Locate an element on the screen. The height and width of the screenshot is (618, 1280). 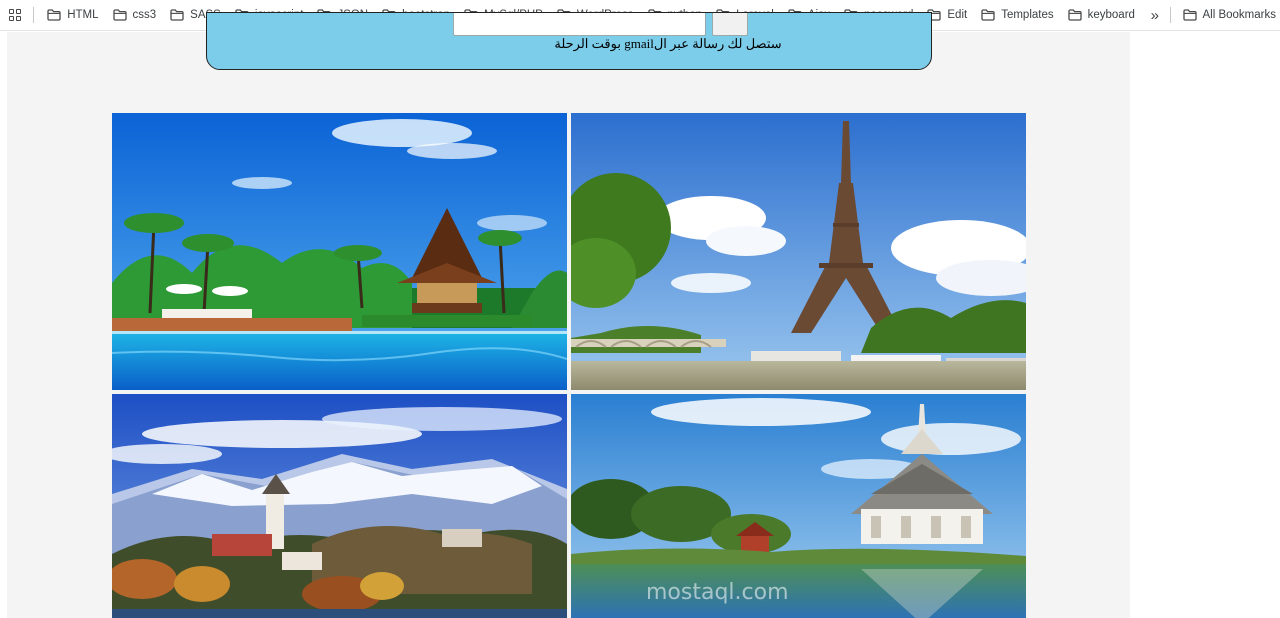
all-bookmarks-label: All Bookmarks is located at coordinates (1239, 15).